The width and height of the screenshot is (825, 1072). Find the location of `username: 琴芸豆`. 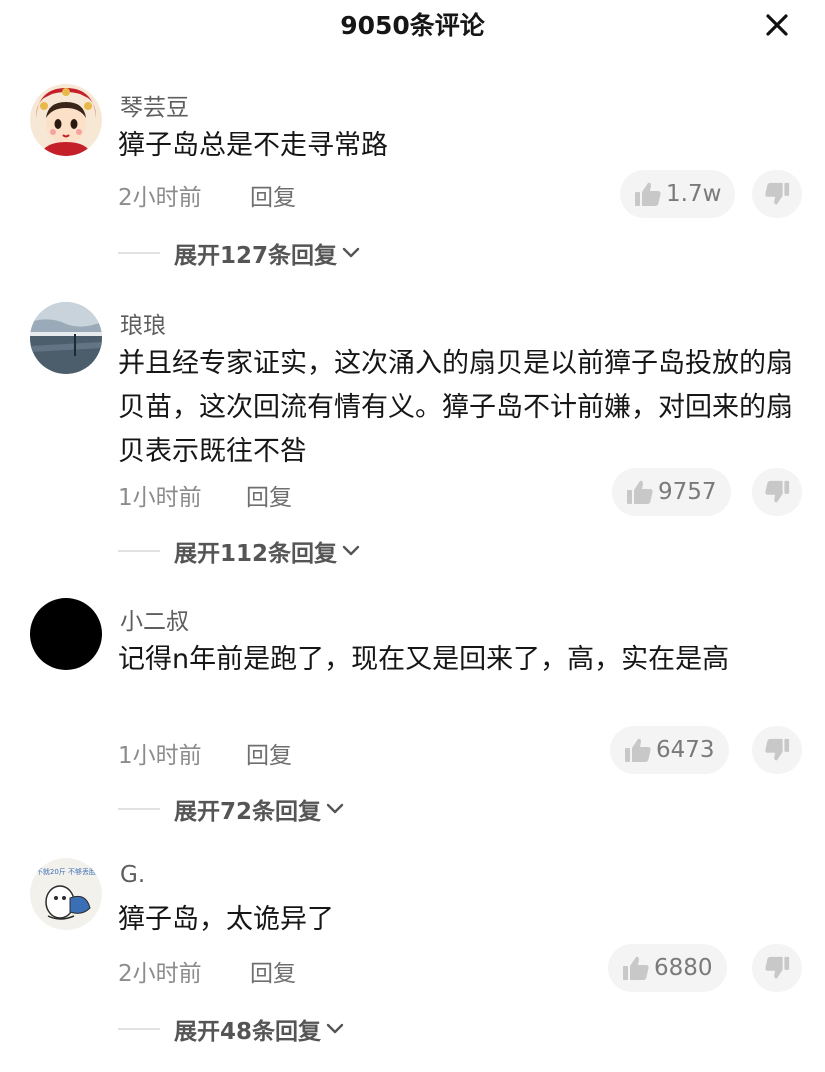

username: 琴芸豆 is located at coordinates (154, 105).